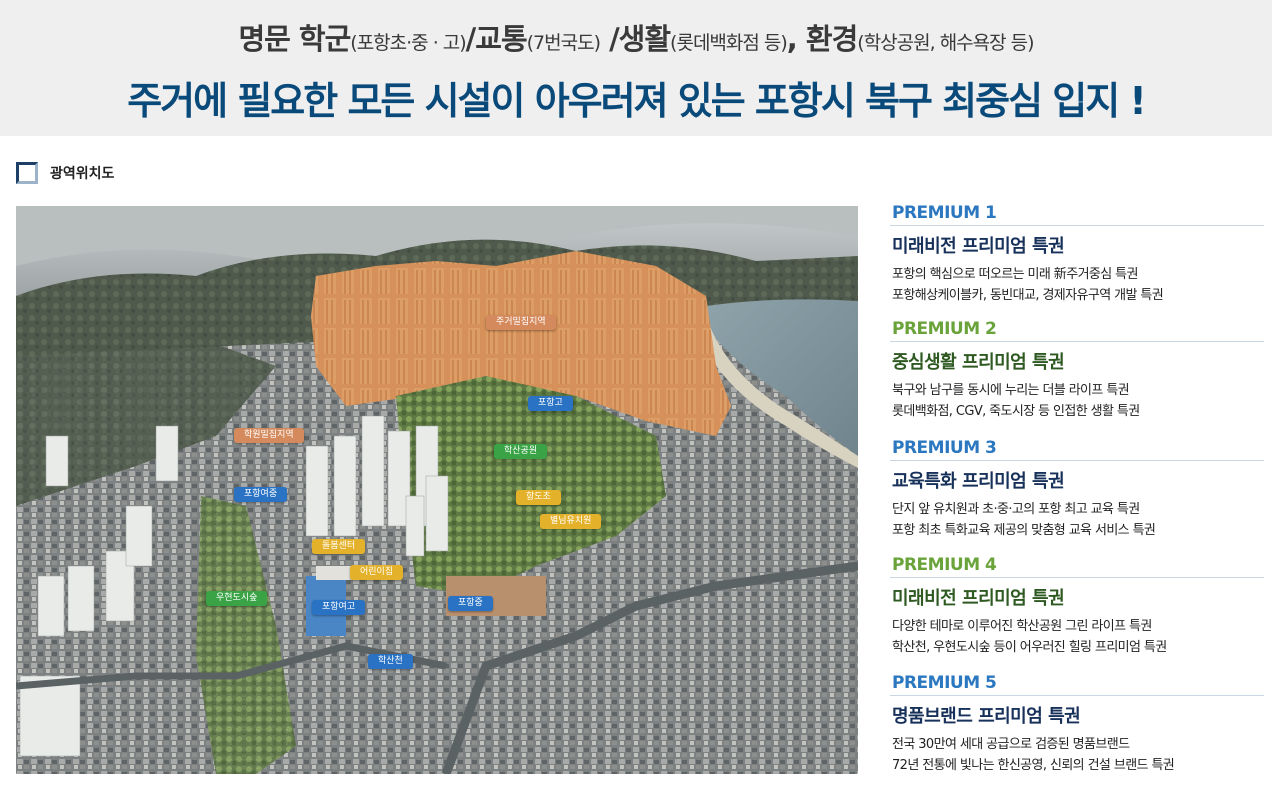  What do you see at coordinates (261, 494) in the screenshot?
I see `map-label-pohang-girls-middle: 포항여중` at bounding box center [261, 494].